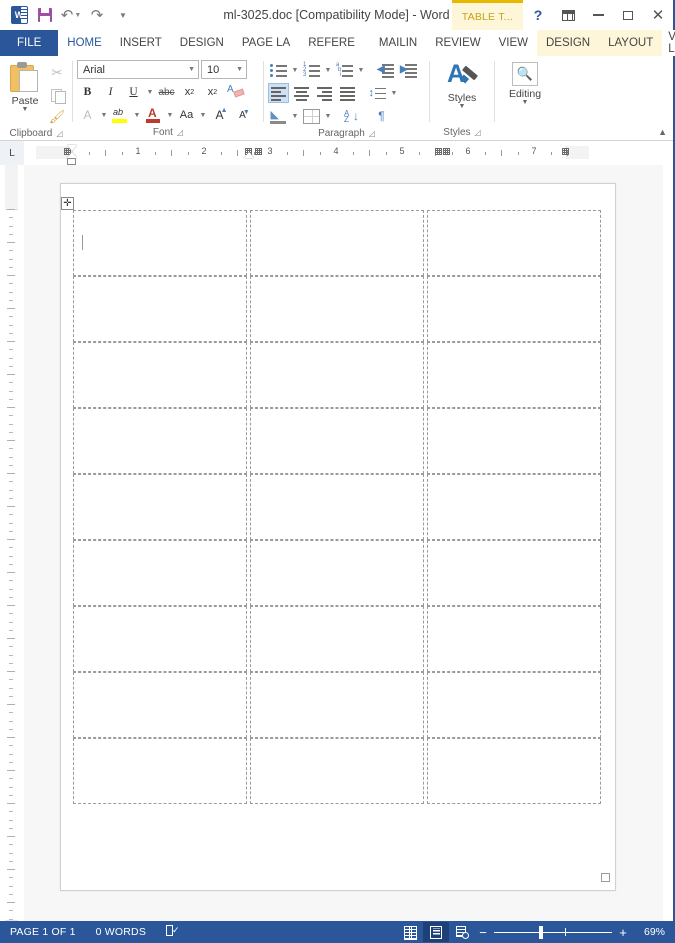 The image size is (675, 943). I want to click on tab-file: FILE, so click(29, 43).